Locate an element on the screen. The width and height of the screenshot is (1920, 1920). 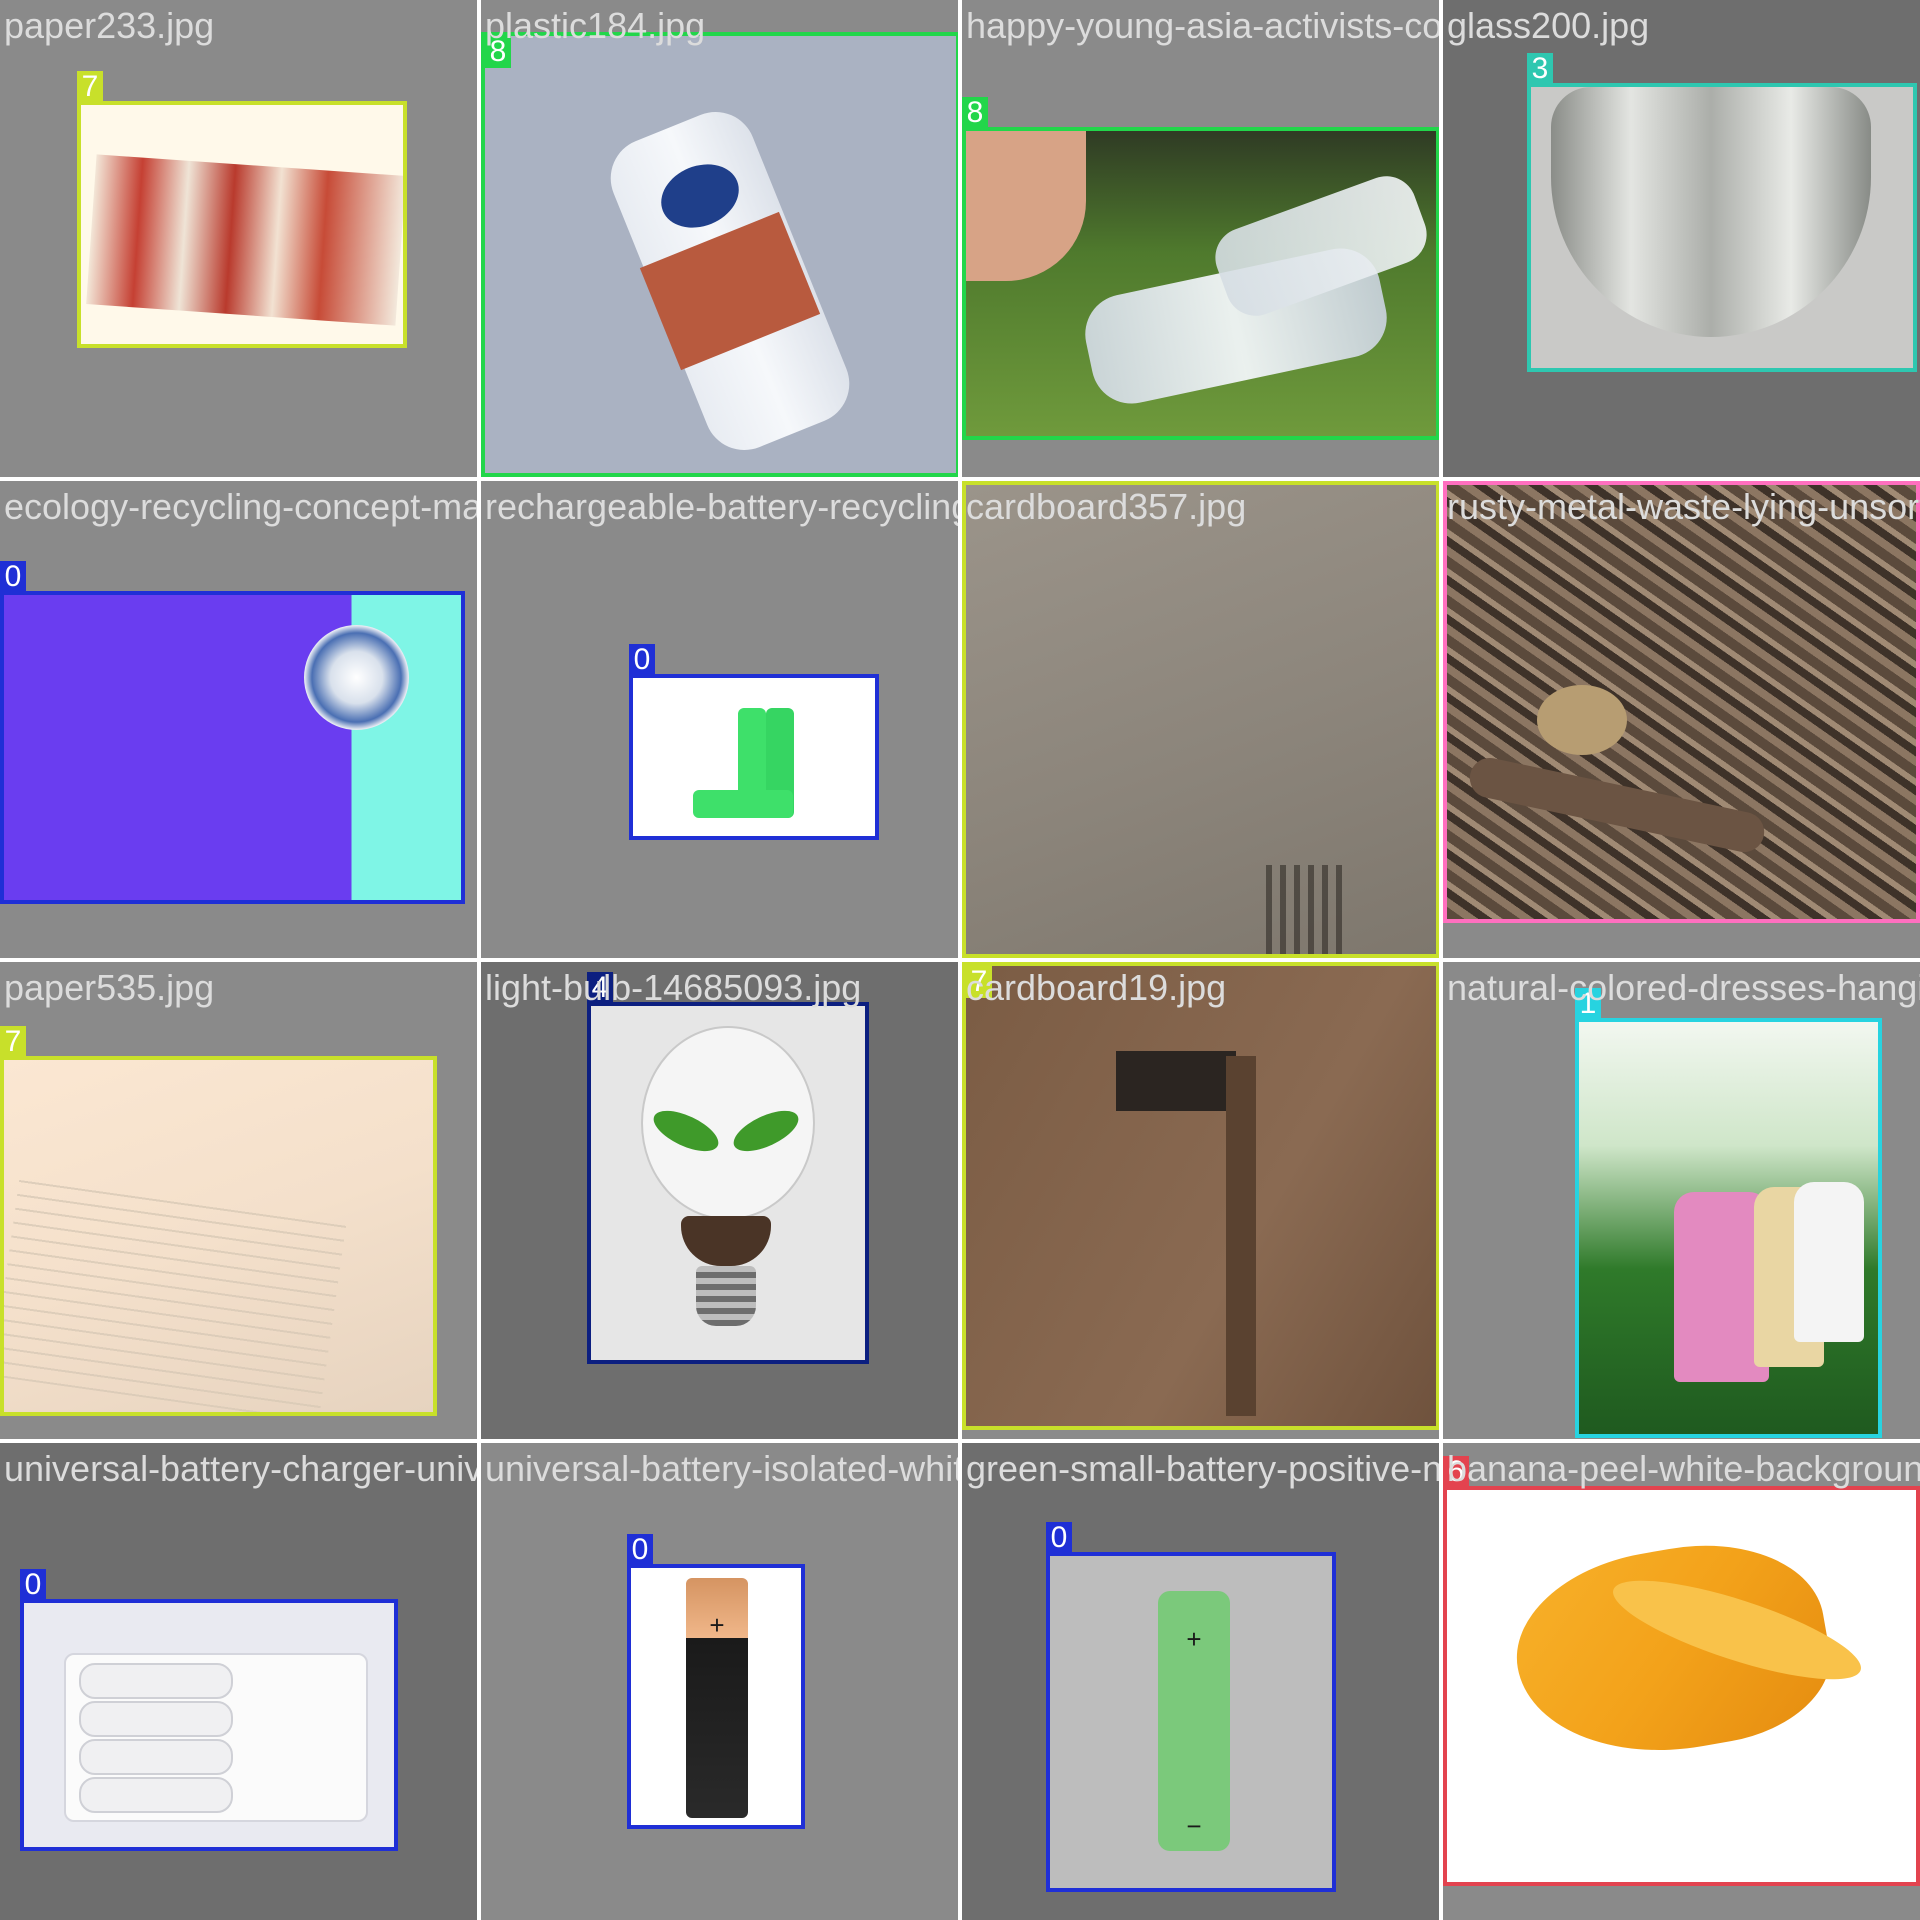
cardboard-image is located at coordinates (1201, 719).